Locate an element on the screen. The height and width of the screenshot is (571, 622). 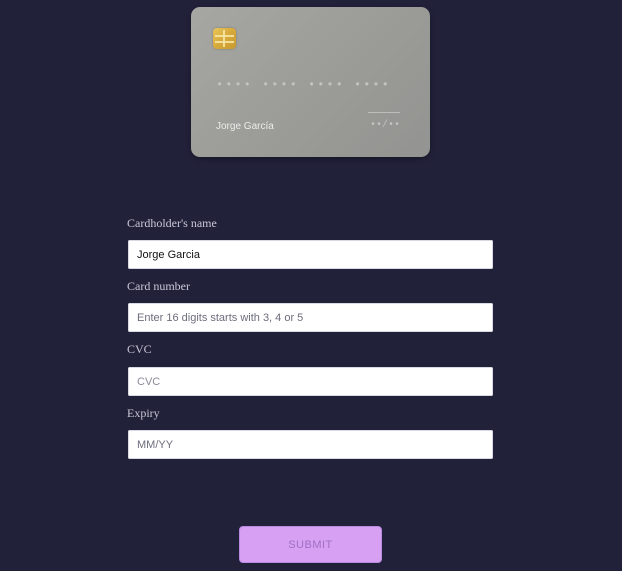
expiry-input is located at coordinates (310, 444).